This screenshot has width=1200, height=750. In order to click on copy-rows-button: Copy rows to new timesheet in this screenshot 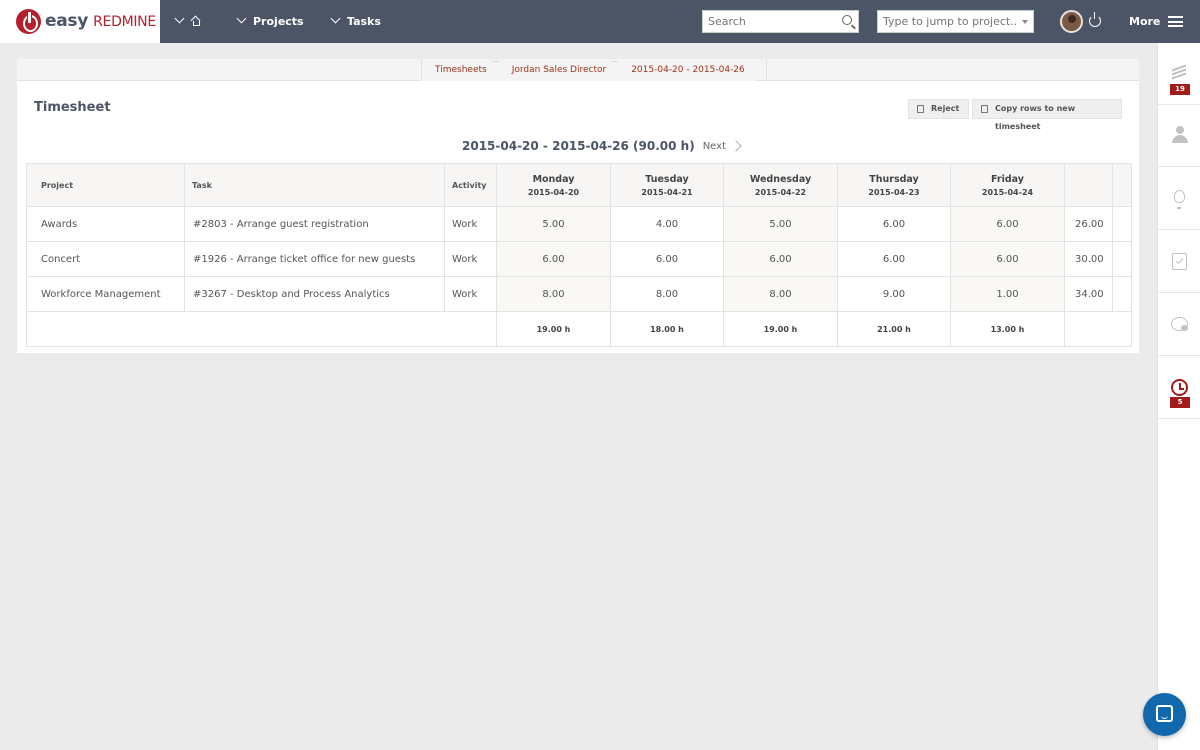, I will do `click(1047, 115)`.